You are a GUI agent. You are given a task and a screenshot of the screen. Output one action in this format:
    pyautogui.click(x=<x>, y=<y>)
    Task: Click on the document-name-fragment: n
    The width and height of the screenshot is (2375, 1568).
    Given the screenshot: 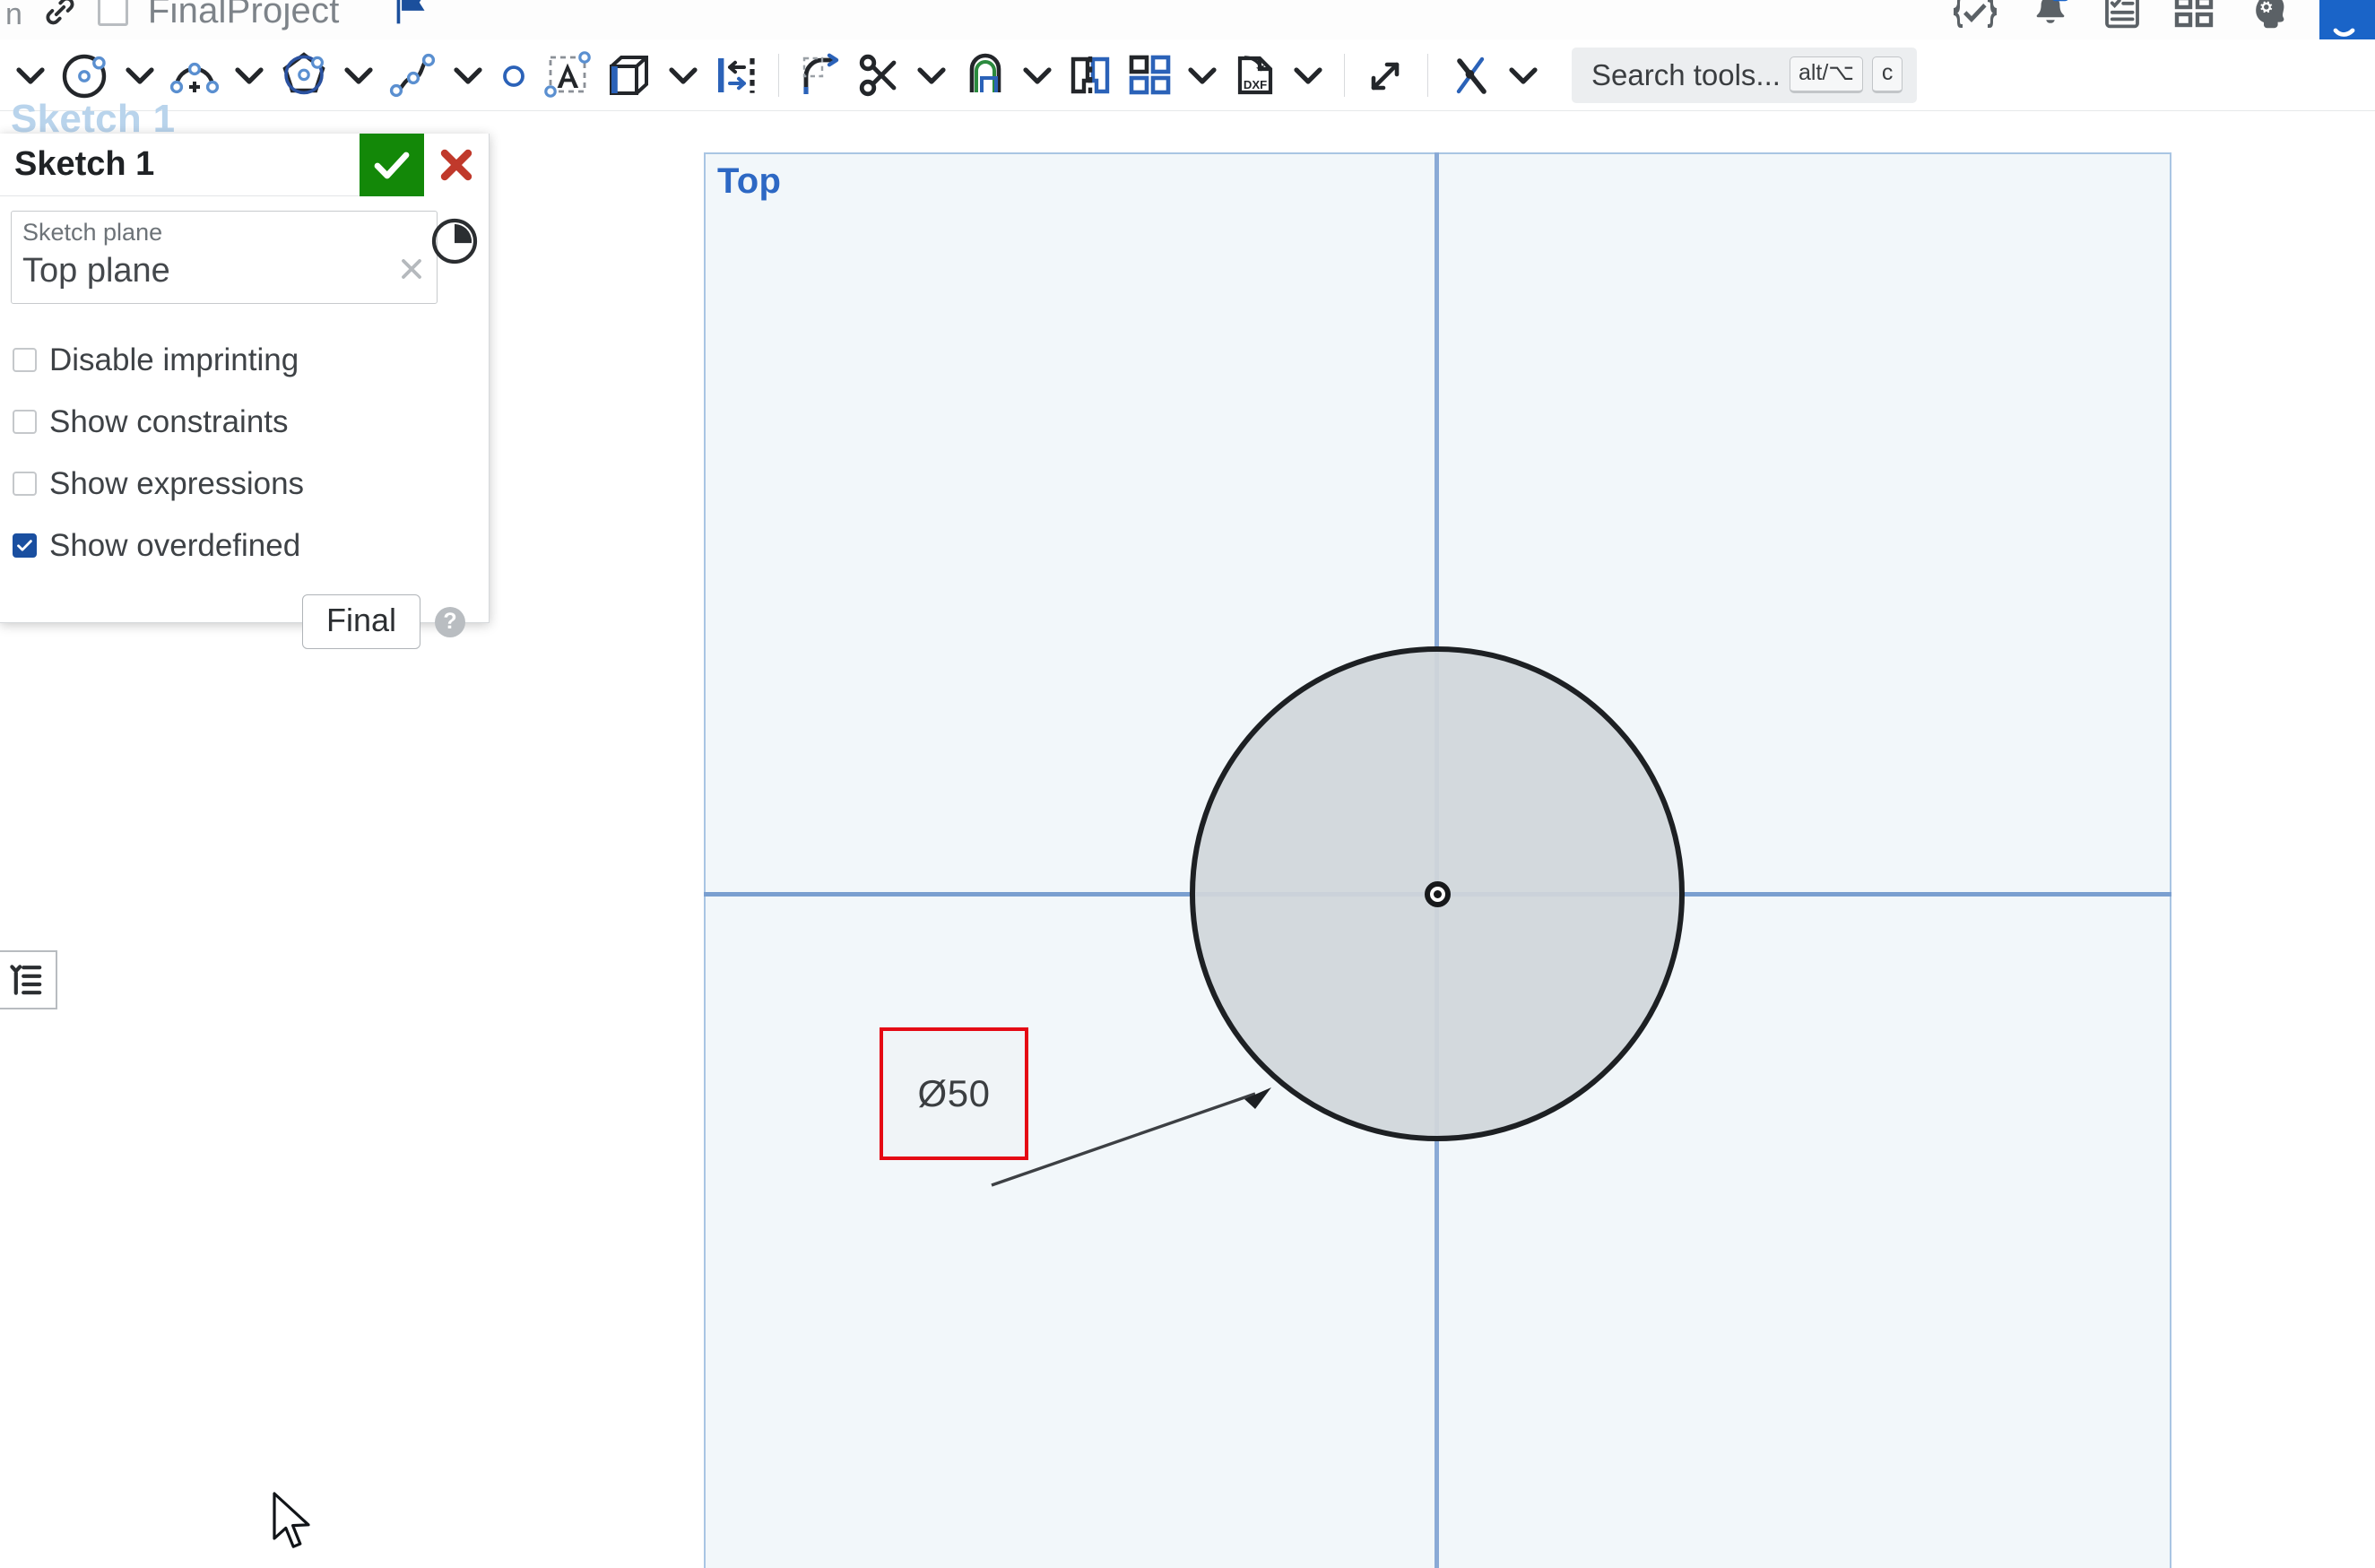 What is the action you would take?
    pyautogui.click(x=13, y=15)
    